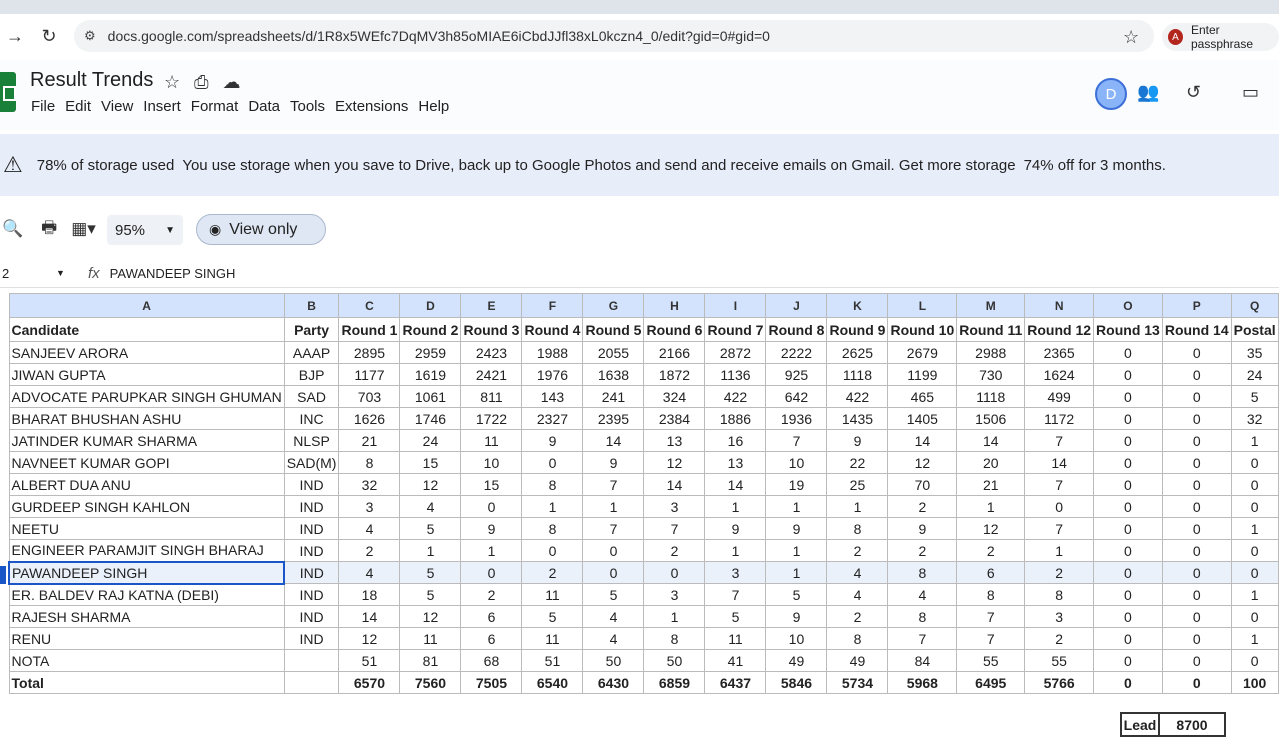 This screenshot has width=1279, height=749. What do you see at coordinates (735, 484) in the screenshot?
I see `value-cell: 14` at bounding box center [735, 484].